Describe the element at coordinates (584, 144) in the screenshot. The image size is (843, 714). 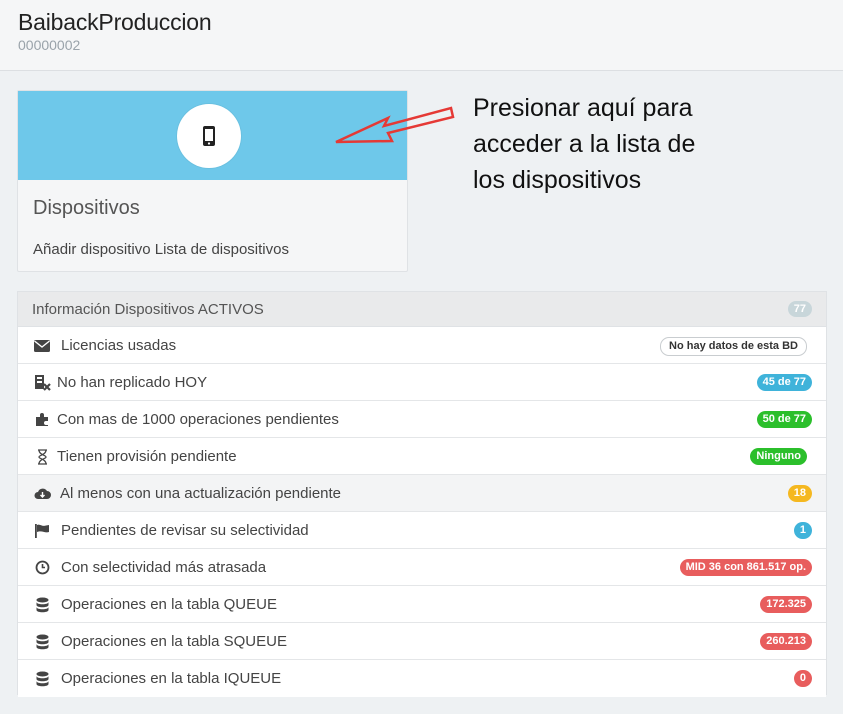
I see `annotation-line: acceder a la lista de` at that location.